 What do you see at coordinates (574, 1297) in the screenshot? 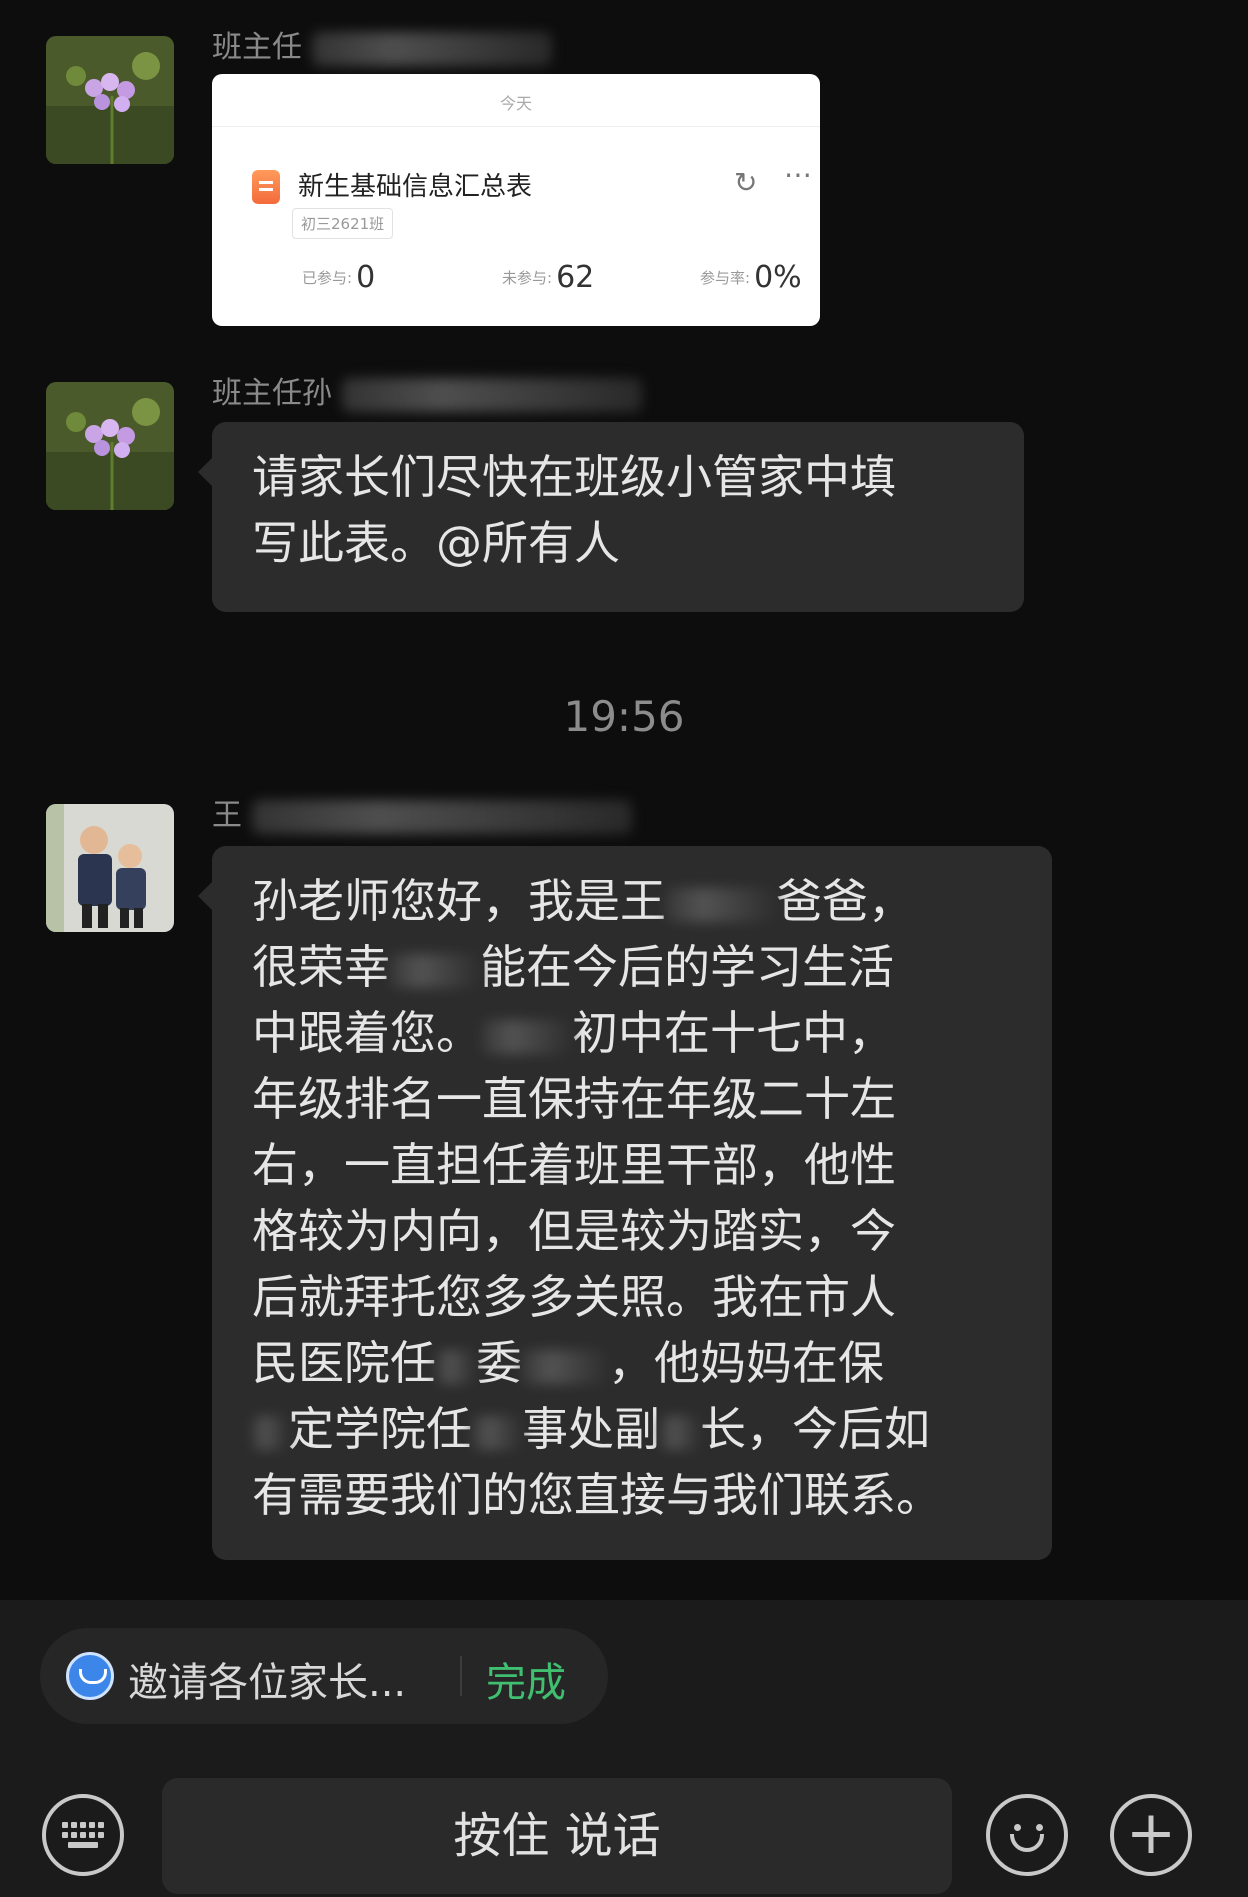
I see `message-line: 后就拜托您多多关照。我在市人` at bounding box center [574, 1297].